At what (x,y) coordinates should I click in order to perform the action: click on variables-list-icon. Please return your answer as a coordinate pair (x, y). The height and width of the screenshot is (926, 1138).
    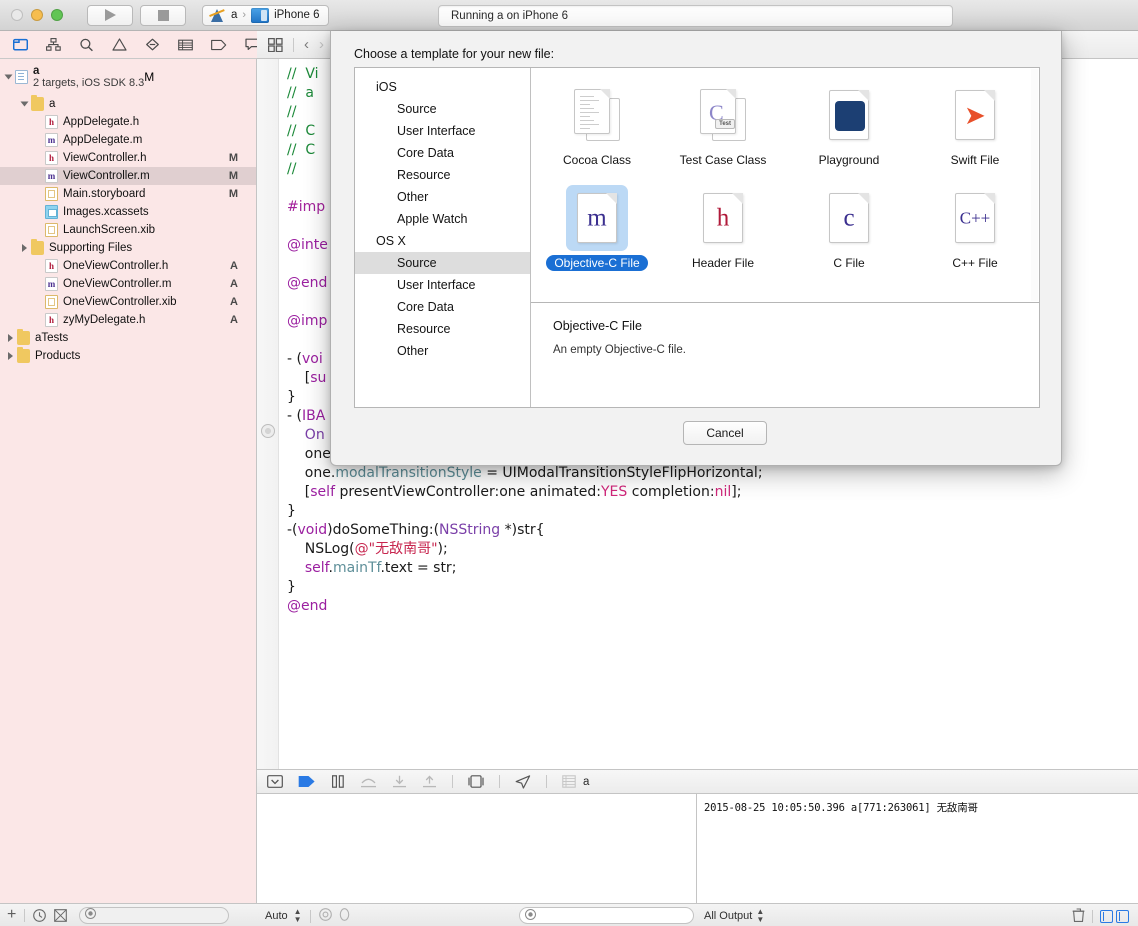
    Looking at the image, I should click on (325, 916).